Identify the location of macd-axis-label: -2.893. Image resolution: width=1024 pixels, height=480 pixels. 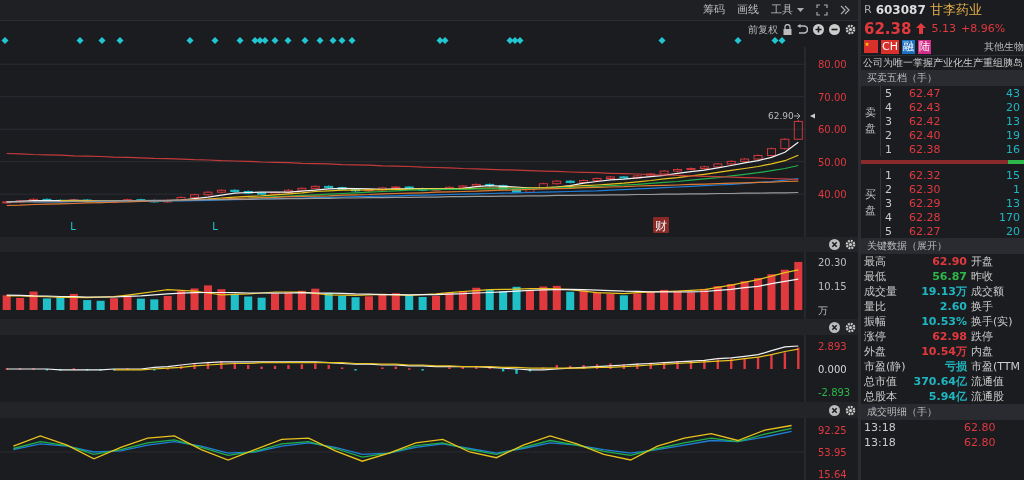
(834, 393).